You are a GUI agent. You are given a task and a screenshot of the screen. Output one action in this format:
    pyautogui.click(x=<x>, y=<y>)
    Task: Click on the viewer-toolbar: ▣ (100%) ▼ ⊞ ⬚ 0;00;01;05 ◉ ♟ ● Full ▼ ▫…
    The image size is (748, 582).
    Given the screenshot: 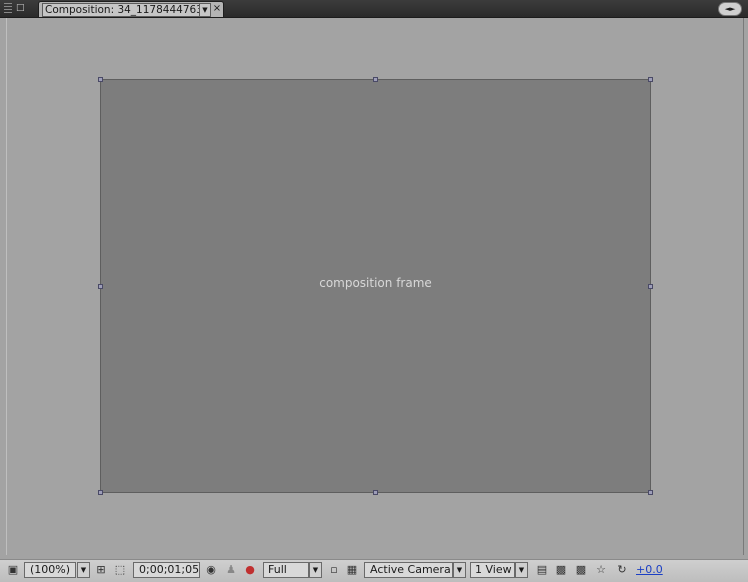 What is the action you would take?
    pyautogui.click(x=374, y=570)
    